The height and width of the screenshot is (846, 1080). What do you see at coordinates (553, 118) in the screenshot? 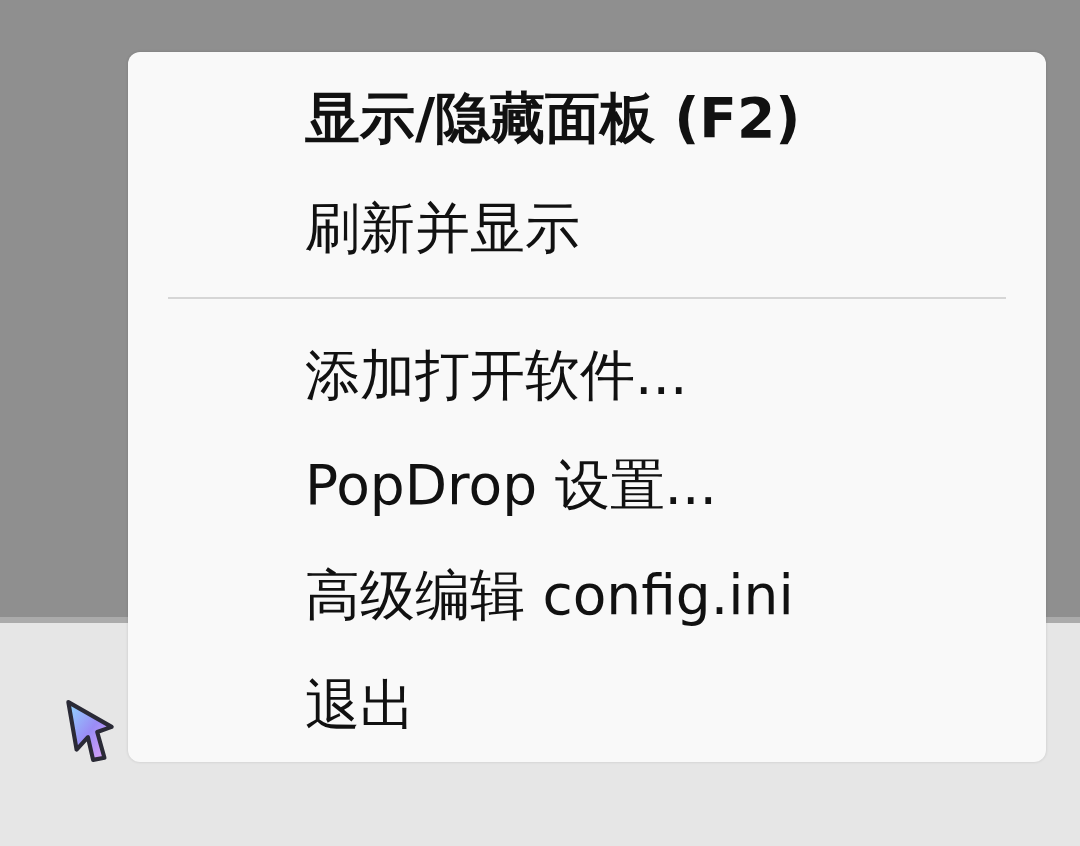
I see `menu-item: 显示/隐藏面板 (F2)` at bounding box center [553, 118].